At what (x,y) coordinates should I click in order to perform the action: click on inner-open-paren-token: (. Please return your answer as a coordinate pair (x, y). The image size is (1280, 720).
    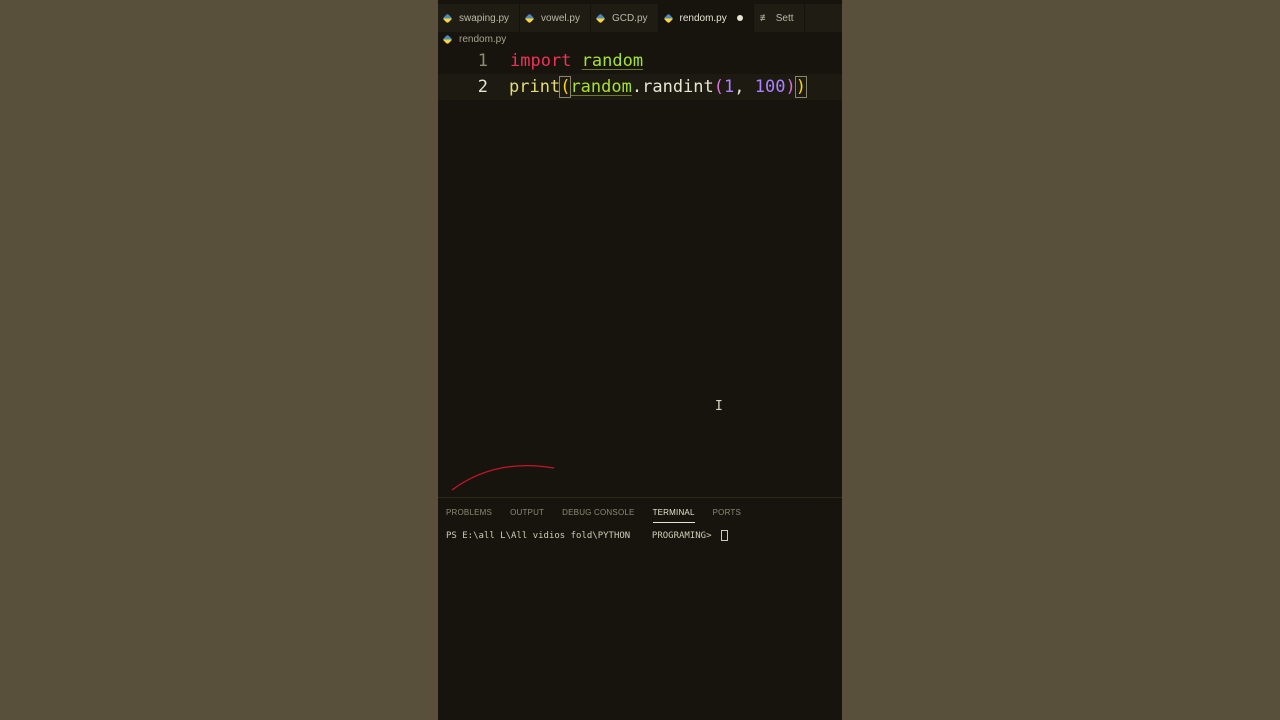
    Looking at the image, I should click on (719, 87).